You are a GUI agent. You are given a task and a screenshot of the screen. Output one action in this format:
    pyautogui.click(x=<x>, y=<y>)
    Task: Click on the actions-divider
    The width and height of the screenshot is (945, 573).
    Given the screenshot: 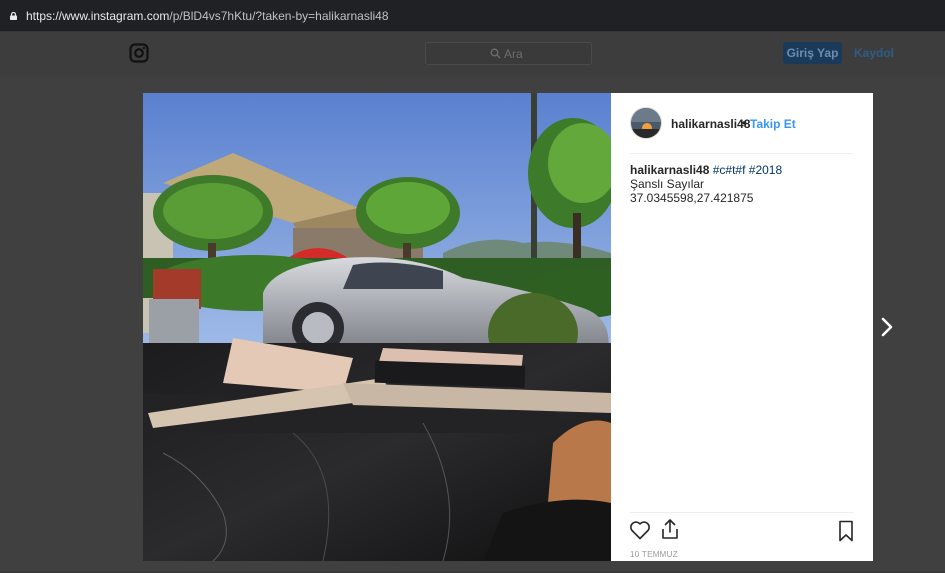 What is the action you would take?
    pyautogui.click(x=742, y=512)
    